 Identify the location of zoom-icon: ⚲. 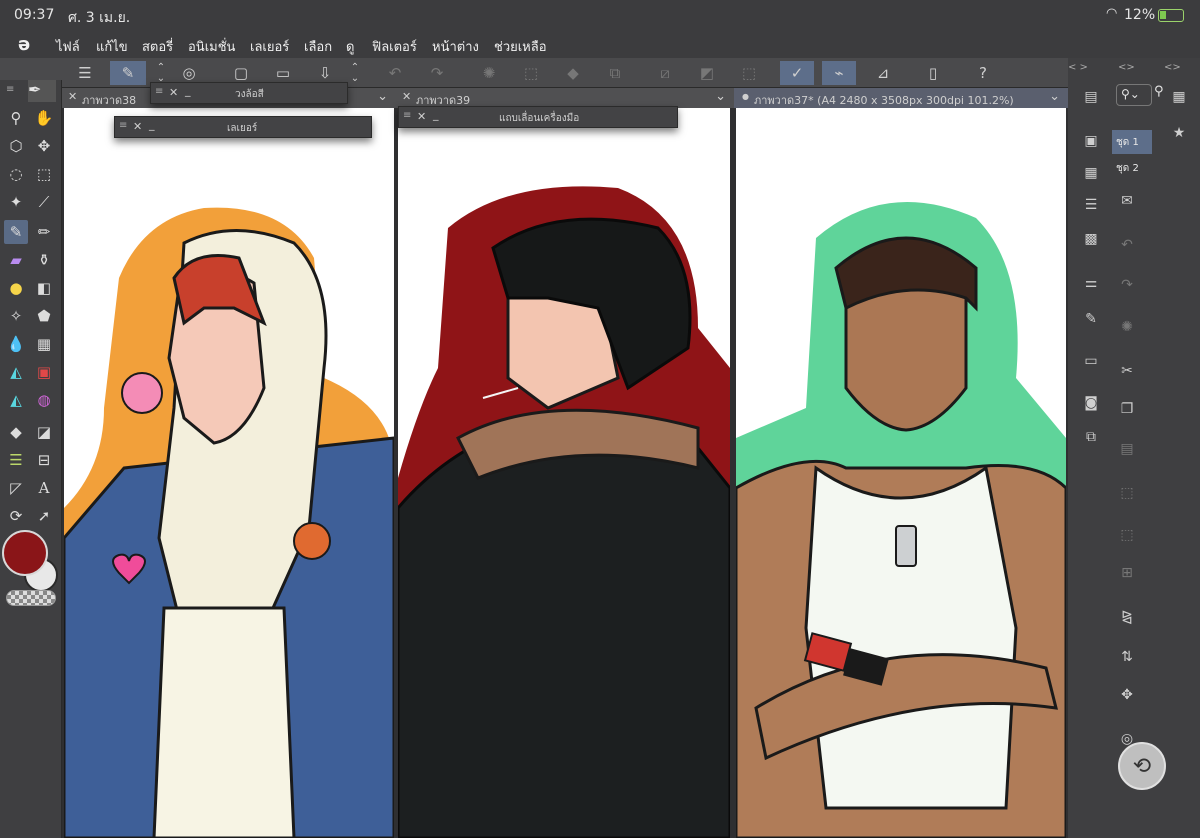
(16, 118).